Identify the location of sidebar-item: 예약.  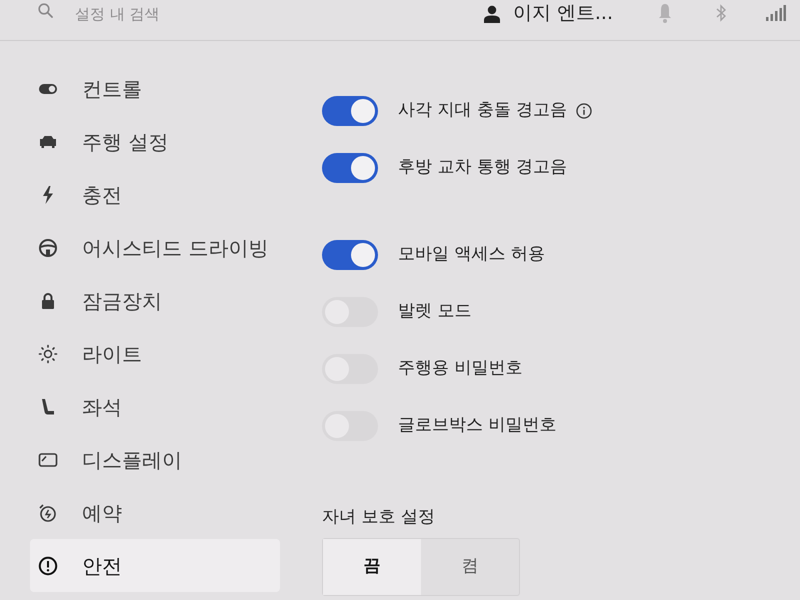
(155, 512).